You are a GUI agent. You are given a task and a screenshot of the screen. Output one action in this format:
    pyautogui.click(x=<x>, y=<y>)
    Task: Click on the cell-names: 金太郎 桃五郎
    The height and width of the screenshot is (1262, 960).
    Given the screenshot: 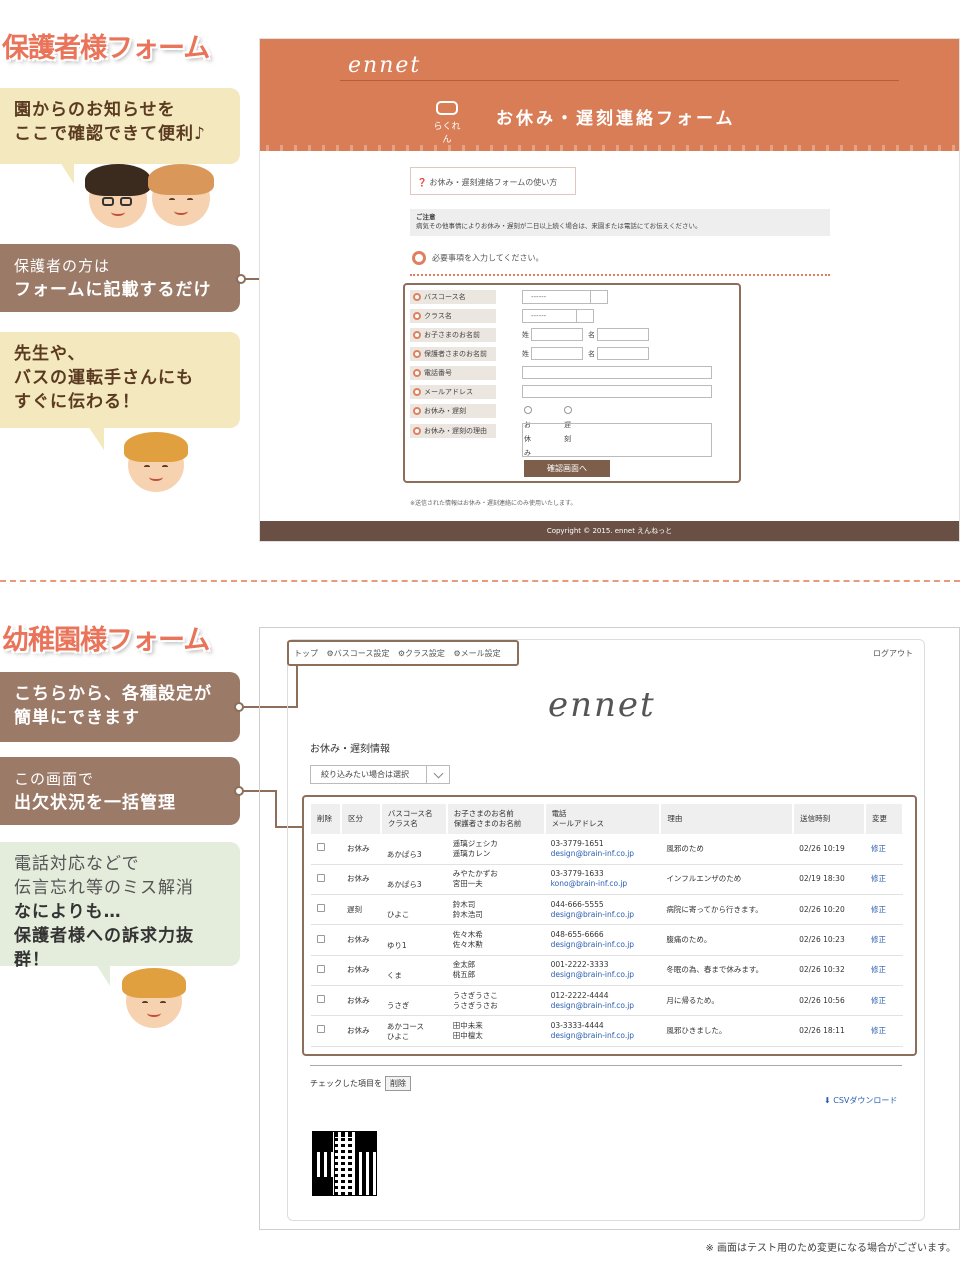 What is the action you would take?
    pyautogui.click(x=495, y=970)
    